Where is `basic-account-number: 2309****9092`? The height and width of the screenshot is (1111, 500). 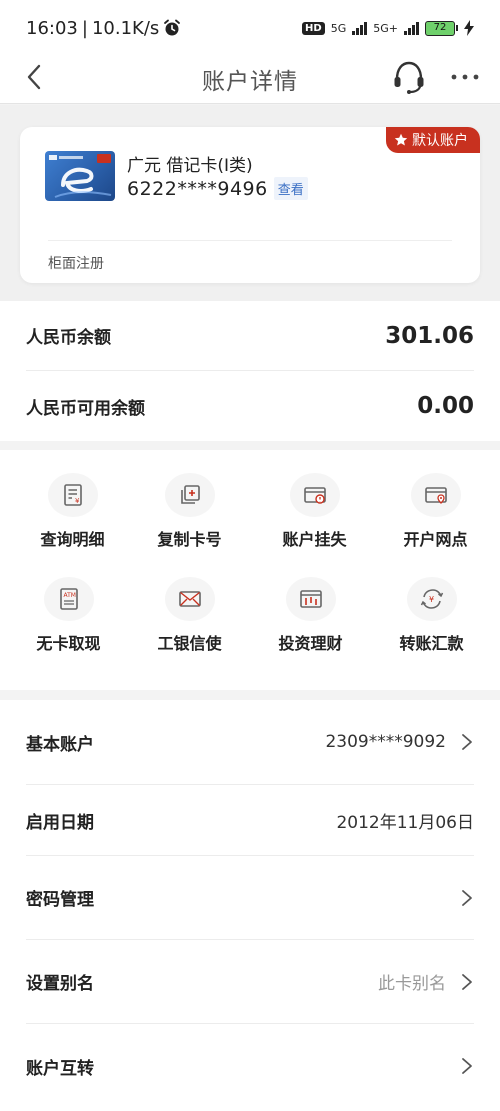 basic-account-number: 2309****9092 is located at coordinates (385, 742).